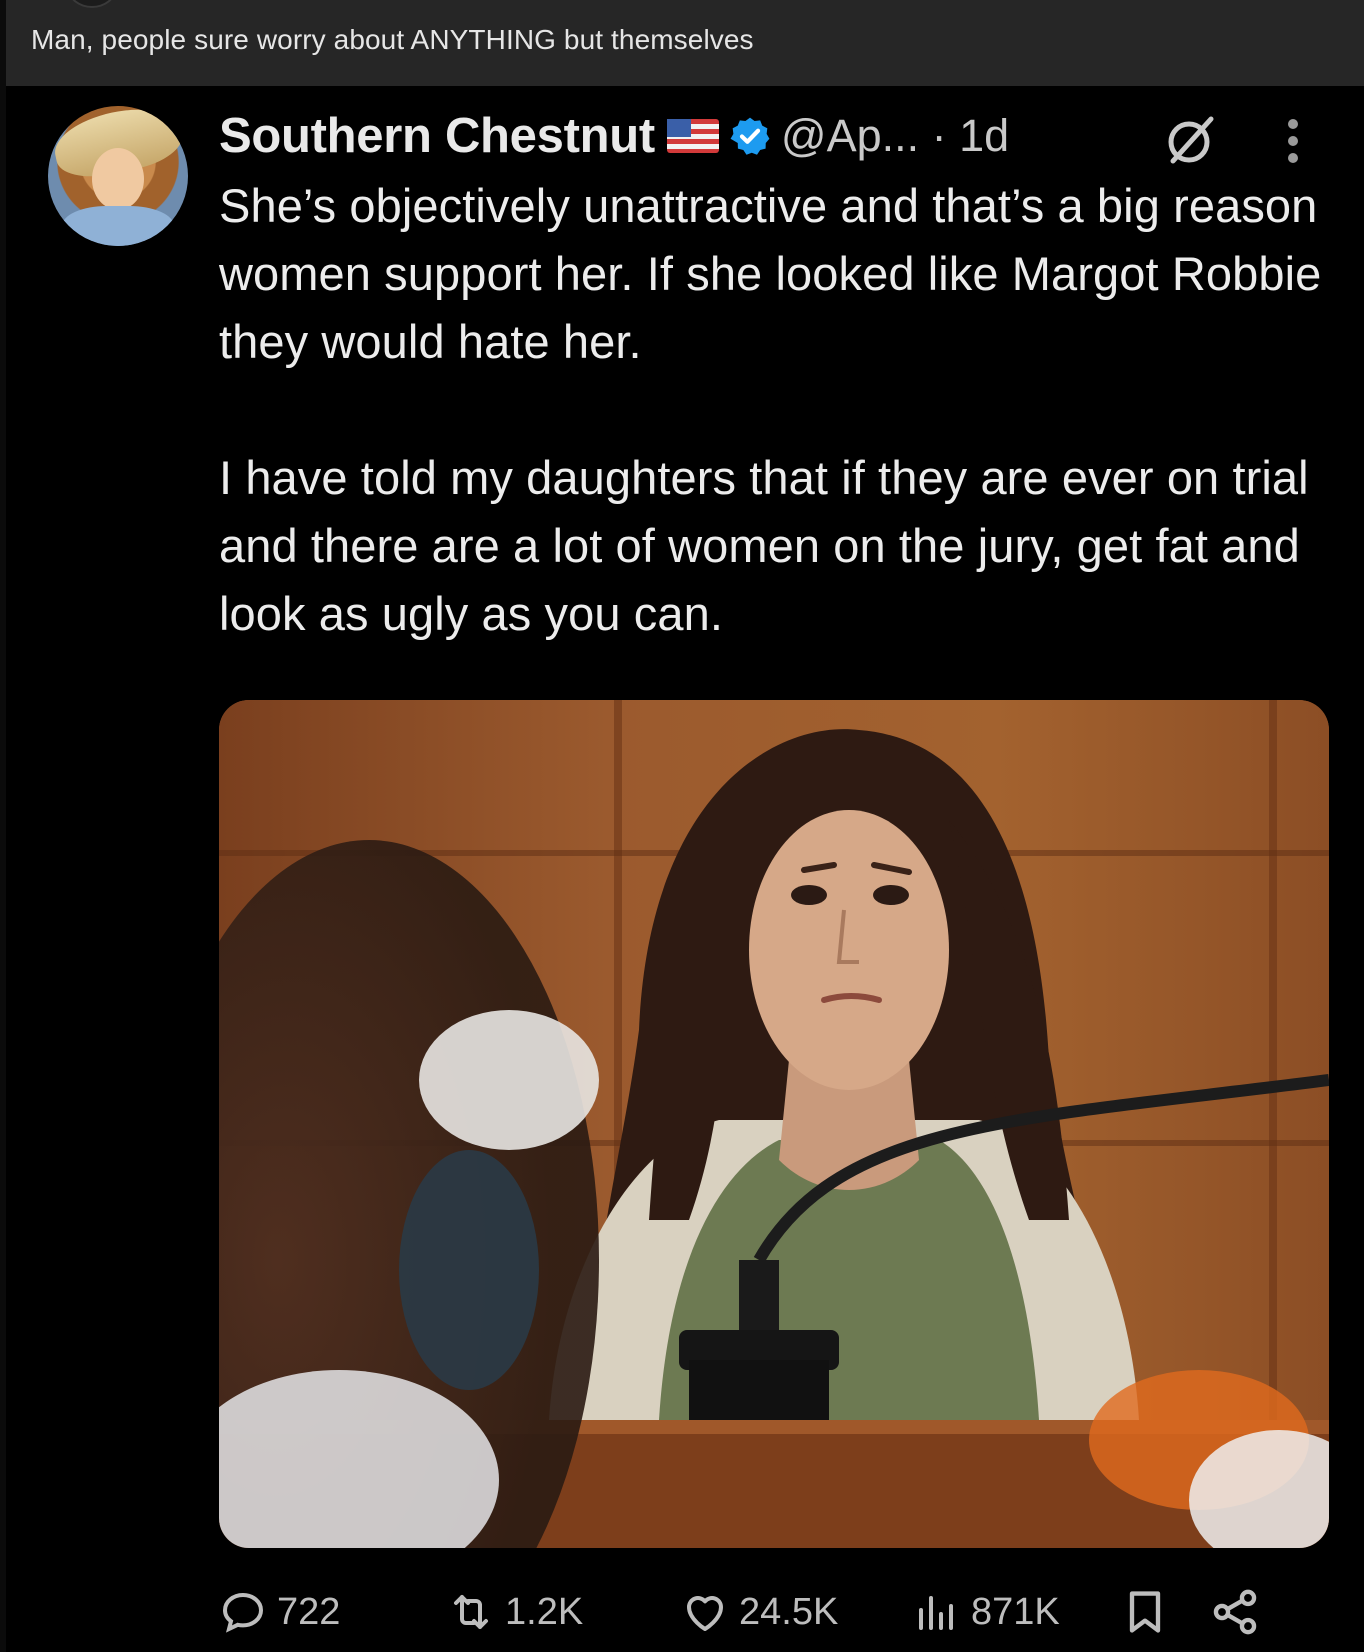 The image size is (1364, 1652). I want to click on us-flag-icon, so click(692, 136).